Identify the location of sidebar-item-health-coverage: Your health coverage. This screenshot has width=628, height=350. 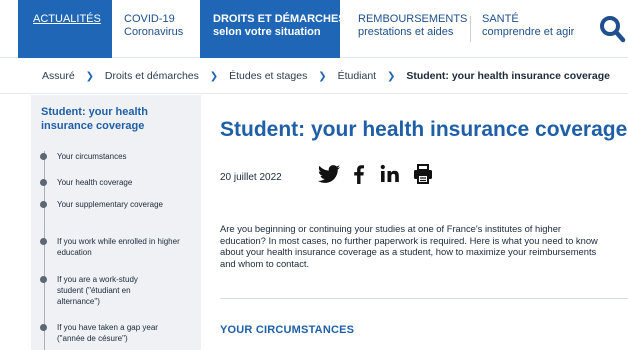
(116, 182).